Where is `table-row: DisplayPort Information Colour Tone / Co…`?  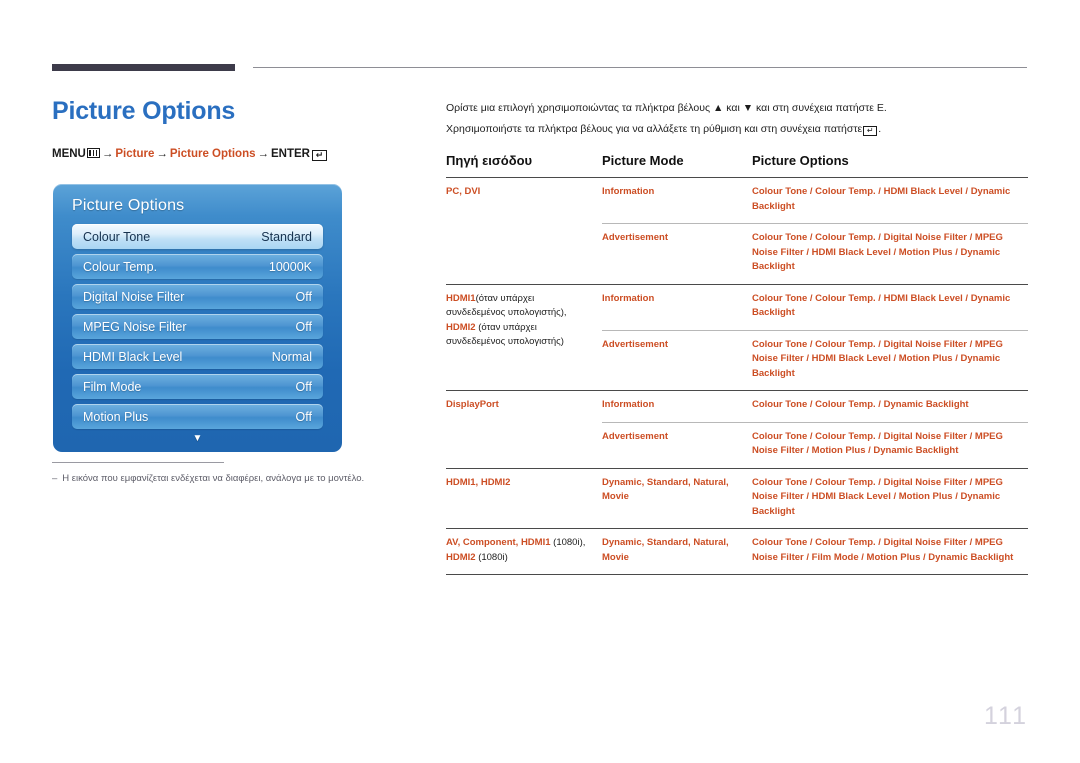
table-row: DisplayPort Information Colour Tone / Co… is located at coordinates (737, 429).